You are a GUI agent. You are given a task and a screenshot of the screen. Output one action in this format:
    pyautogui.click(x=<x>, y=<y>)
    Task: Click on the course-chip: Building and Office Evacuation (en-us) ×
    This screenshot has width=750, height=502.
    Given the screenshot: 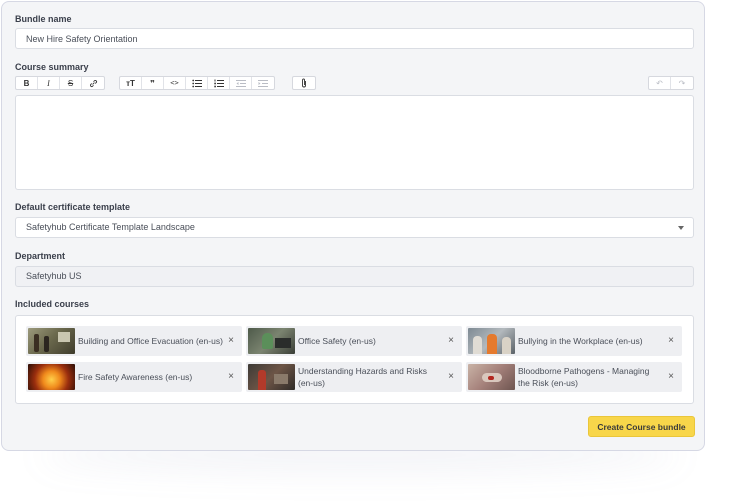 What is the action you would take?
    pyautogui.click(x=134, y=341)
    